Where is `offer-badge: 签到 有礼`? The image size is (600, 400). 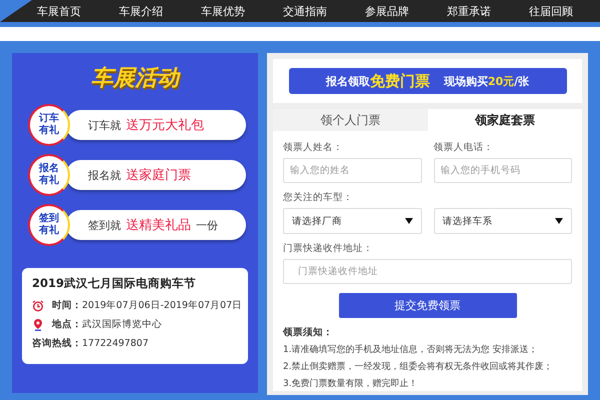
offer-badge: 签到 有礼 is located at coordinates (49, 225).